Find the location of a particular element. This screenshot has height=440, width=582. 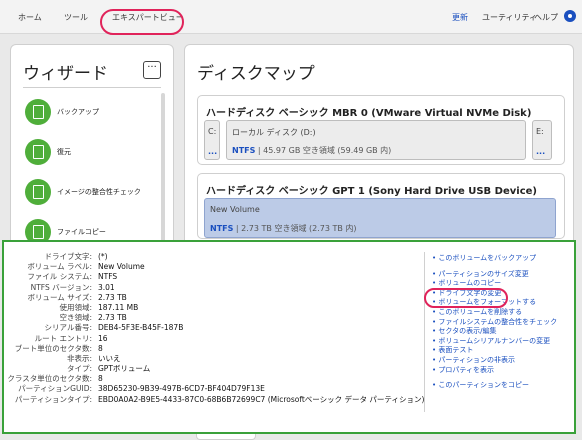

prop-label: 空き領域: is located at coordinates (75, 318).